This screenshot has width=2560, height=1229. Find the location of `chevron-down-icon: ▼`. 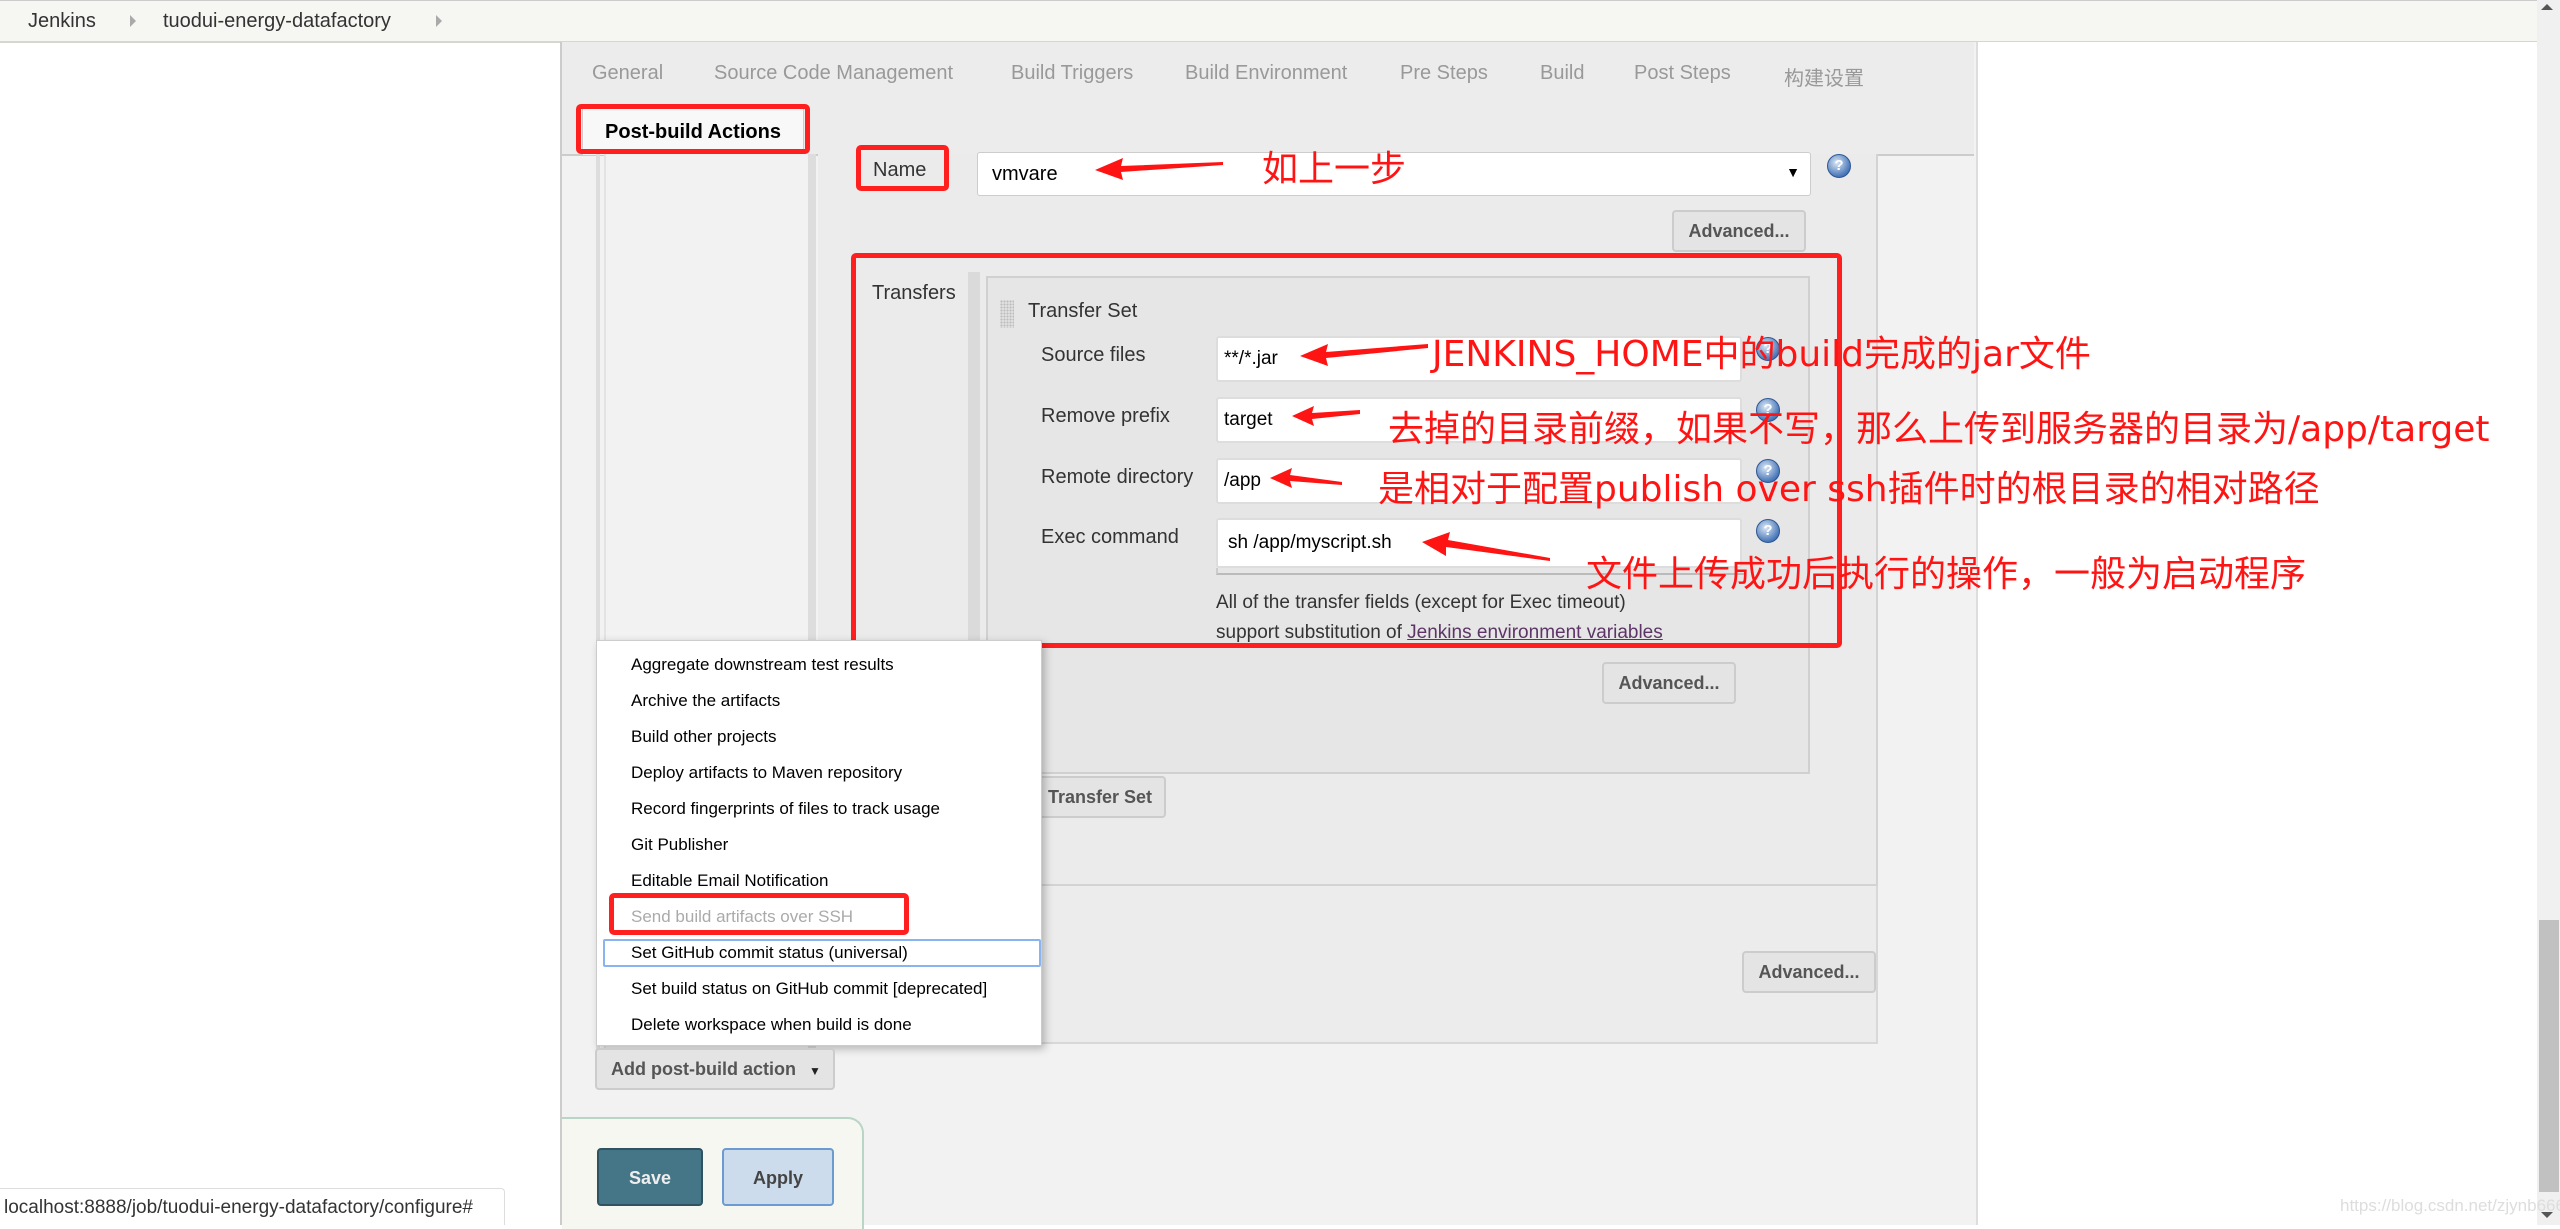

chevron-down-icon: ▼ is located at coordinates (1793, 172).